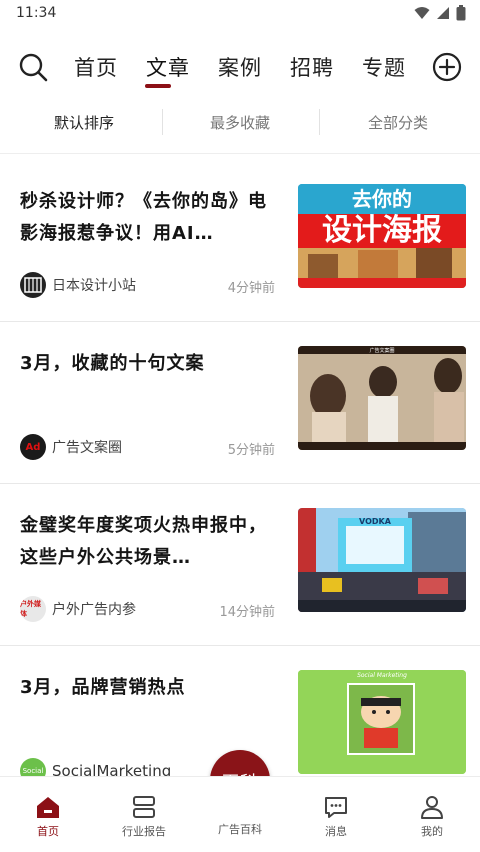  I want to click on search-icon, so click(33, 67).